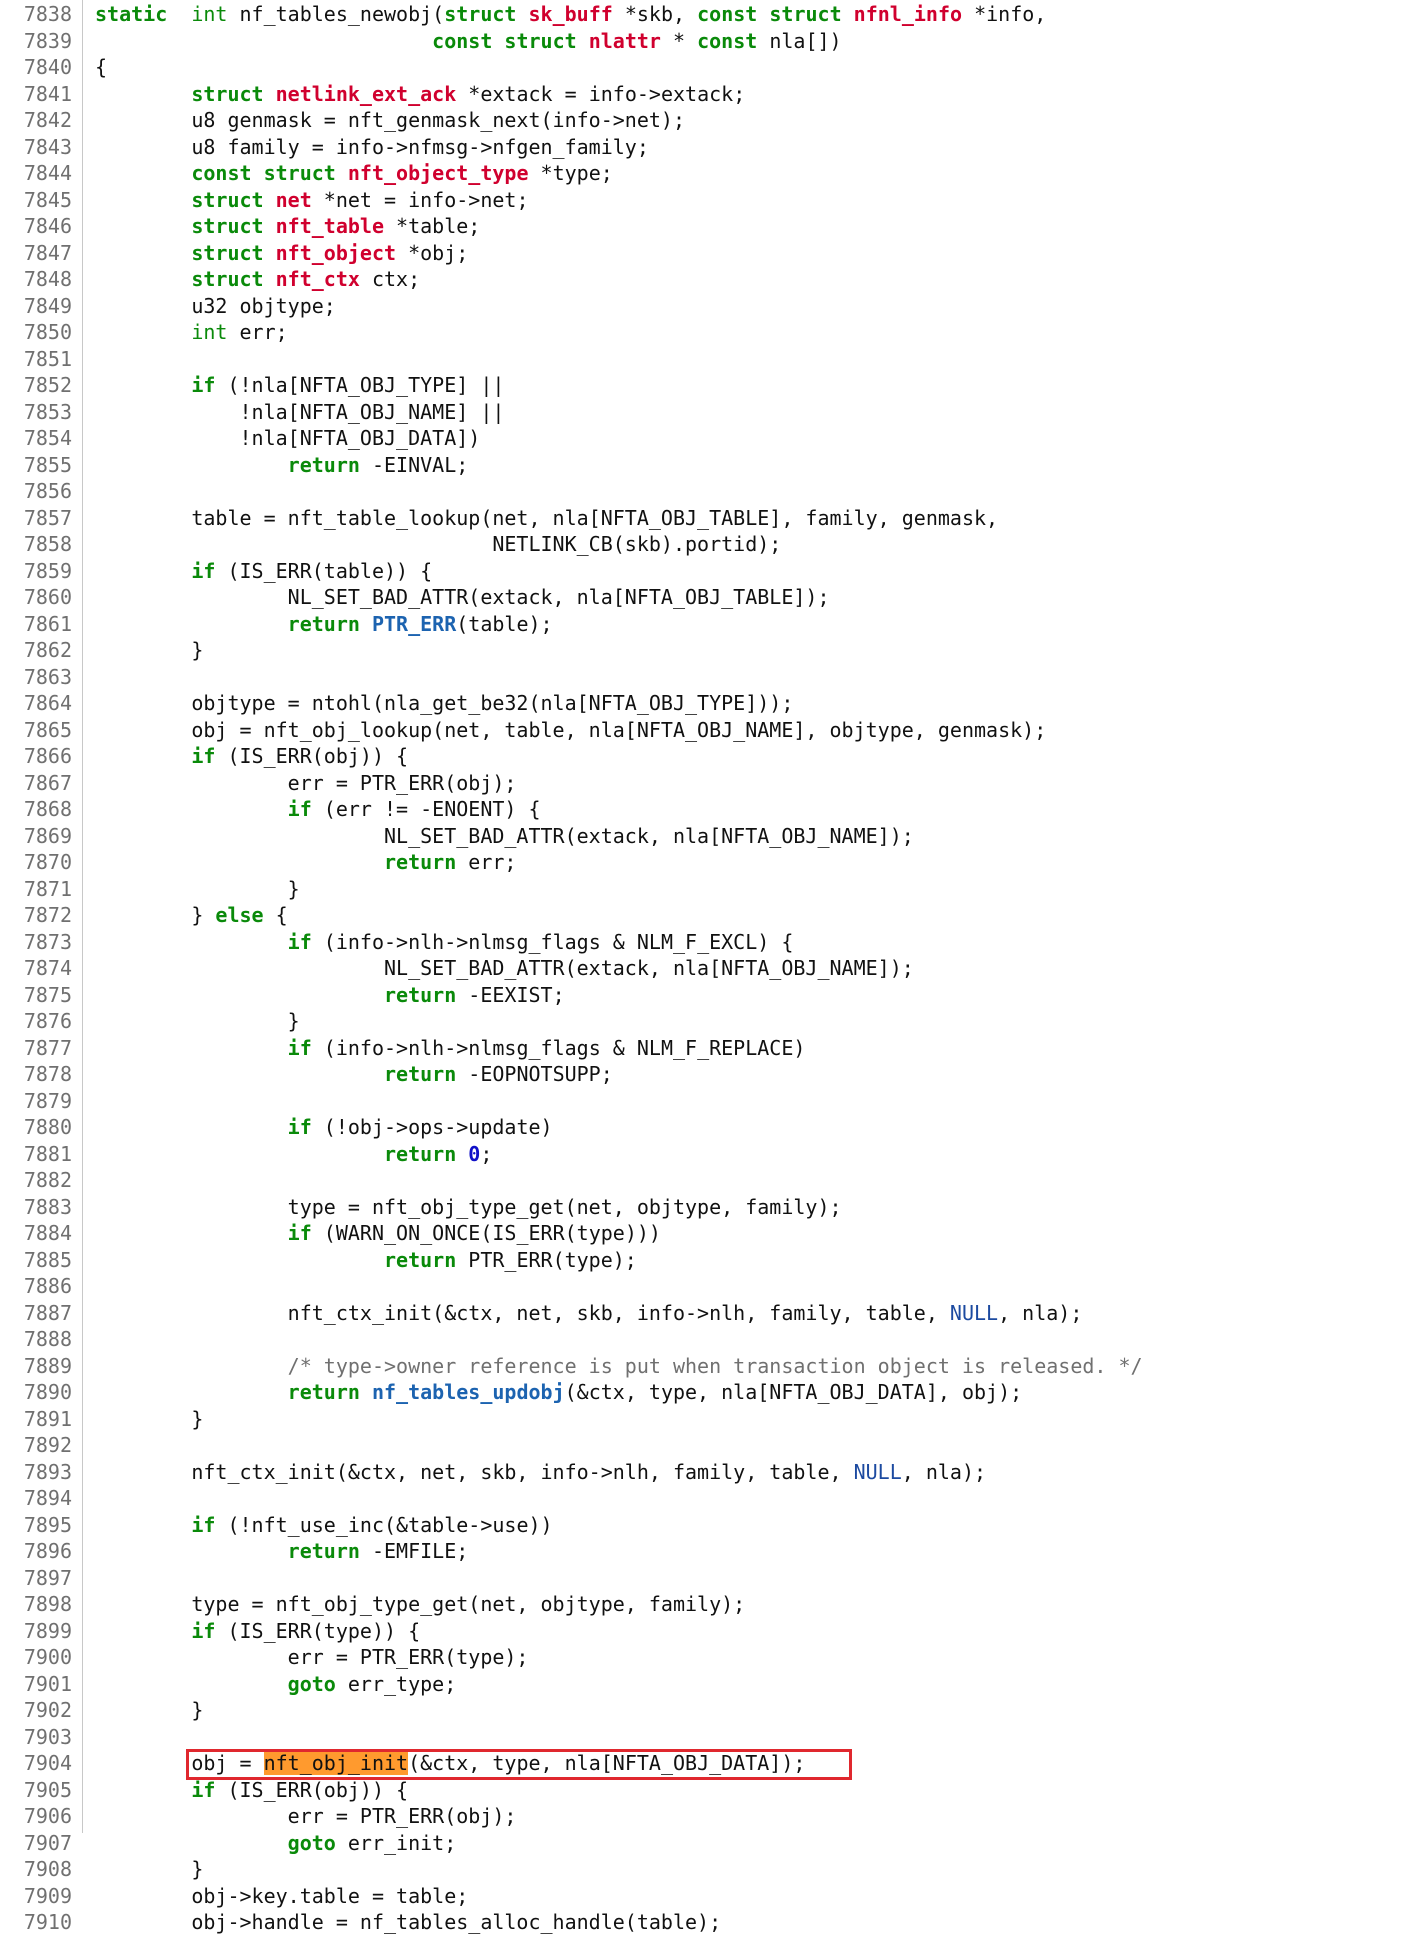  Describe the element at coordinates (793, 1392) in the screenshot. I see `code-token: (&ctx, type, nla[NFTA_OBJ_DATA], obj);` at that location.